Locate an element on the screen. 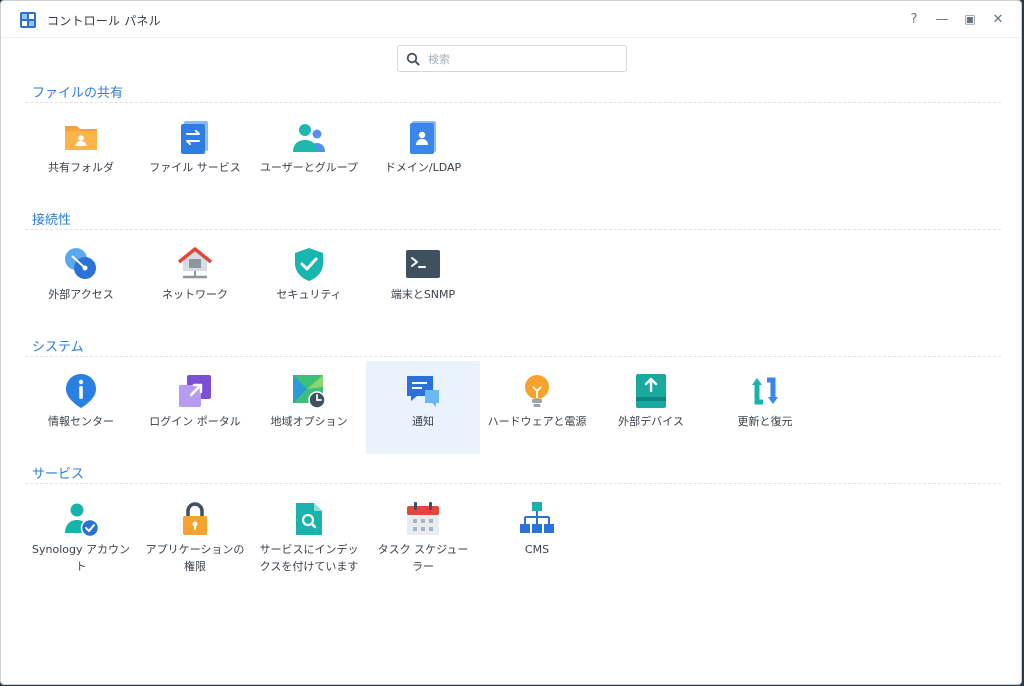 The image size is (1024, 686). tile-label-line2: クスを付けています is located at coordinates (309, 566).